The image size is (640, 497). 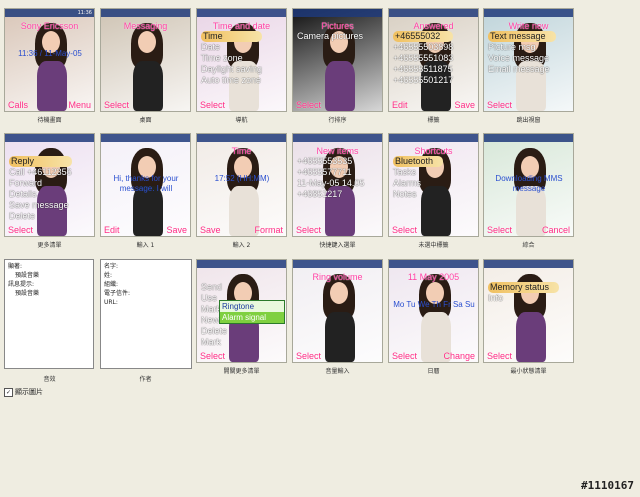 I want to click on show-picture-checkbox: ✓ 顯示圖片, so click(x=23, y=392).